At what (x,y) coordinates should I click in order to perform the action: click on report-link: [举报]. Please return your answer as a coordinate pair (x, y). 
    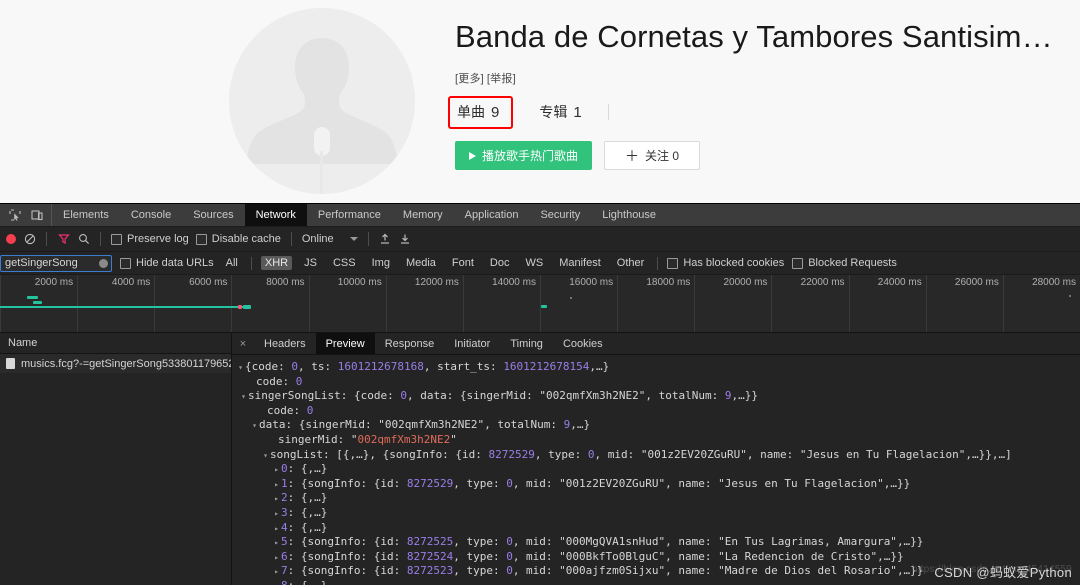
    Looking at the image, I should click on (501, 79).